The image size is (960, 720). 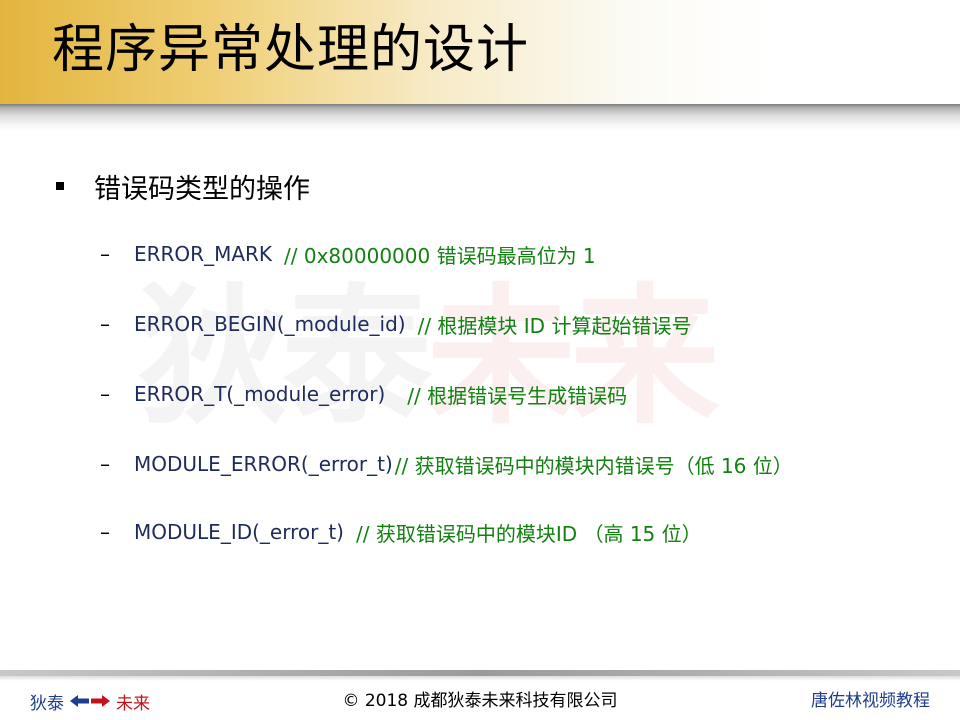 I want to click on main-bullet: 错误码类型的操作, so click(x=183, y=186).